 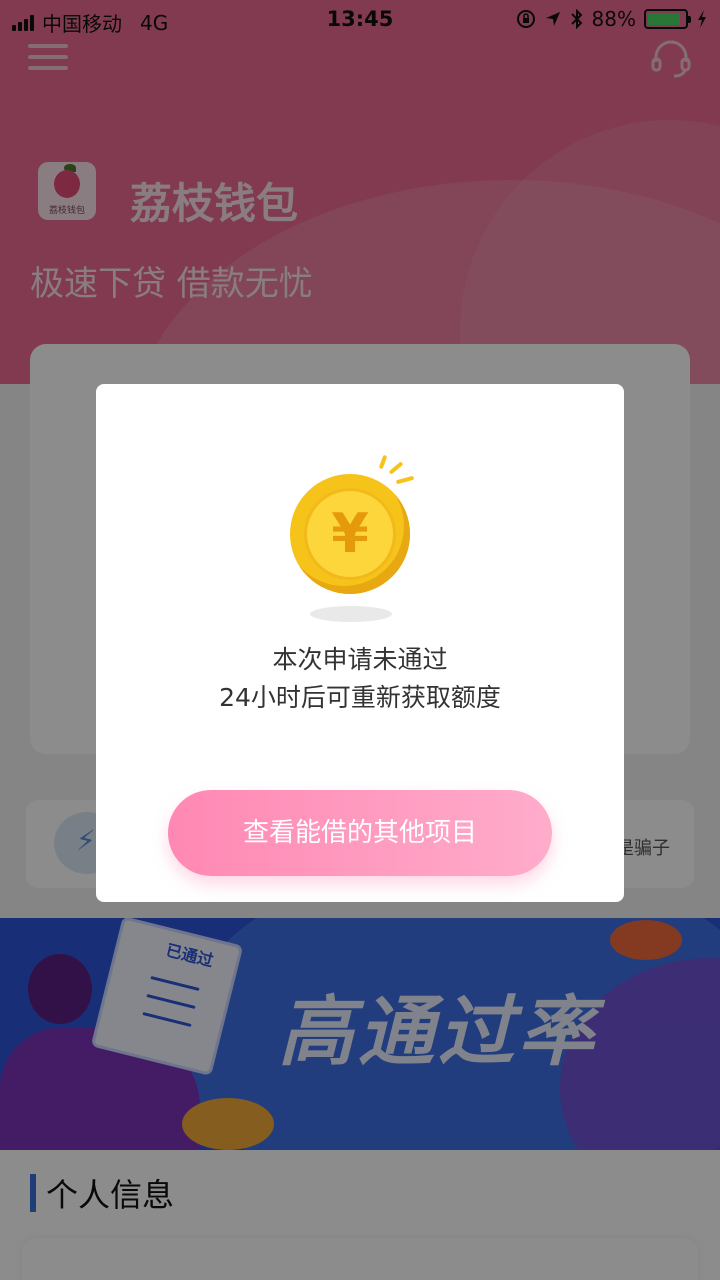 What do you see at coordinates (360, 697) in the screenshot?
I see `dialog-message-line2: 24小时后可重新获取额度` at bounding box center [360, 697].